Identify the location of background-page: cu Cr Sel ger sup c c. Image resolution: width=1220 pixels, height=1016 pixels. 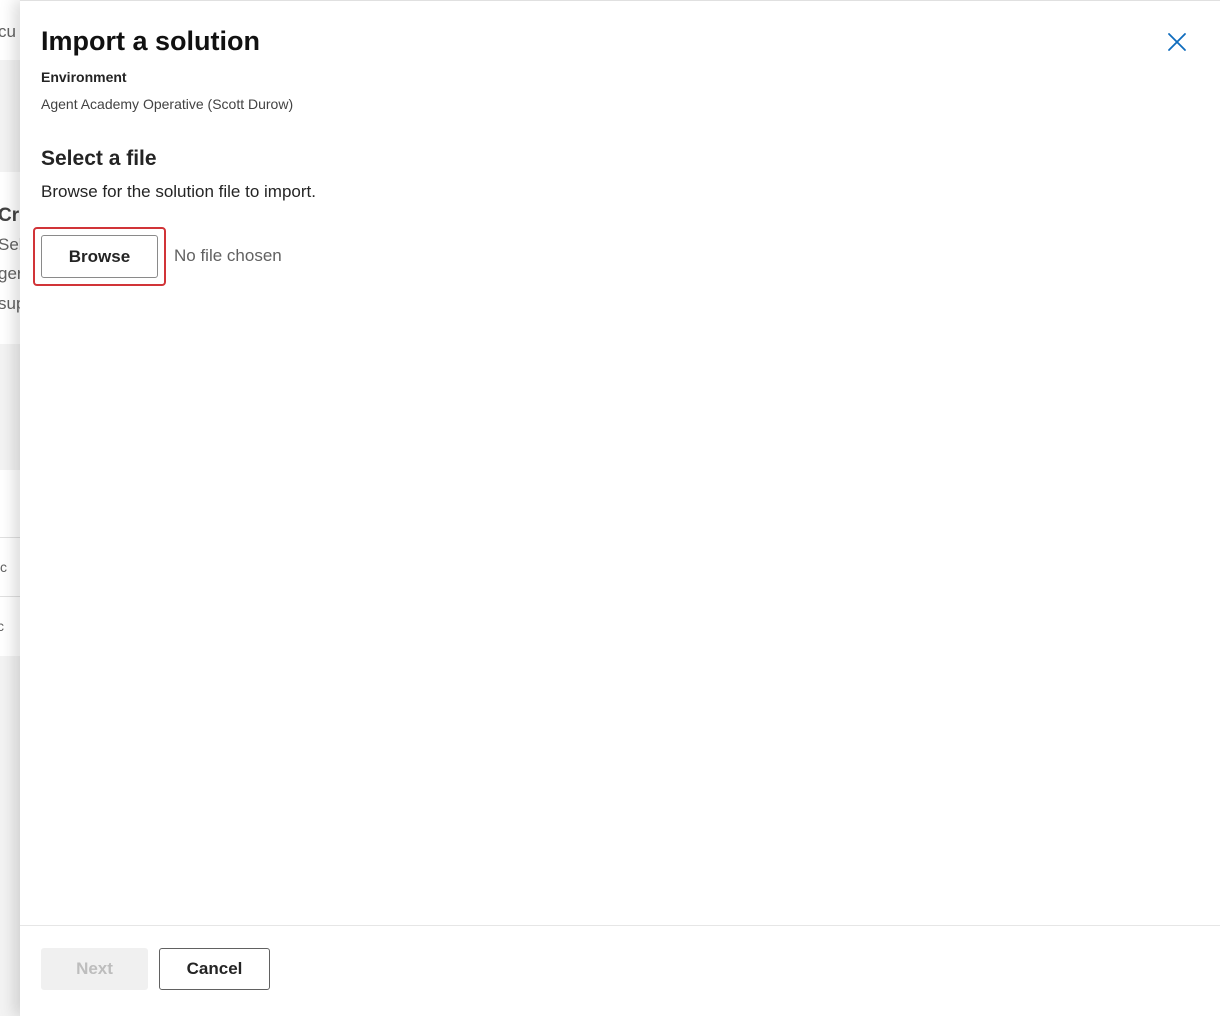
(10, 508).